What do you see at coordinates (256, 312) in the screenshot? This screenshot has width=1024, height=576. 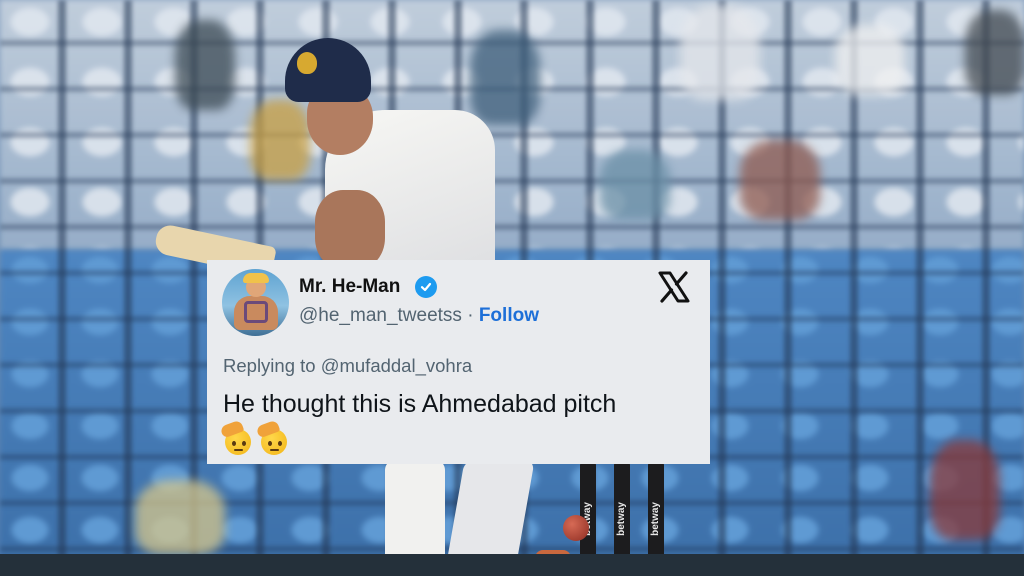 I see `avatar-harness` at bounding box center [256, 312].